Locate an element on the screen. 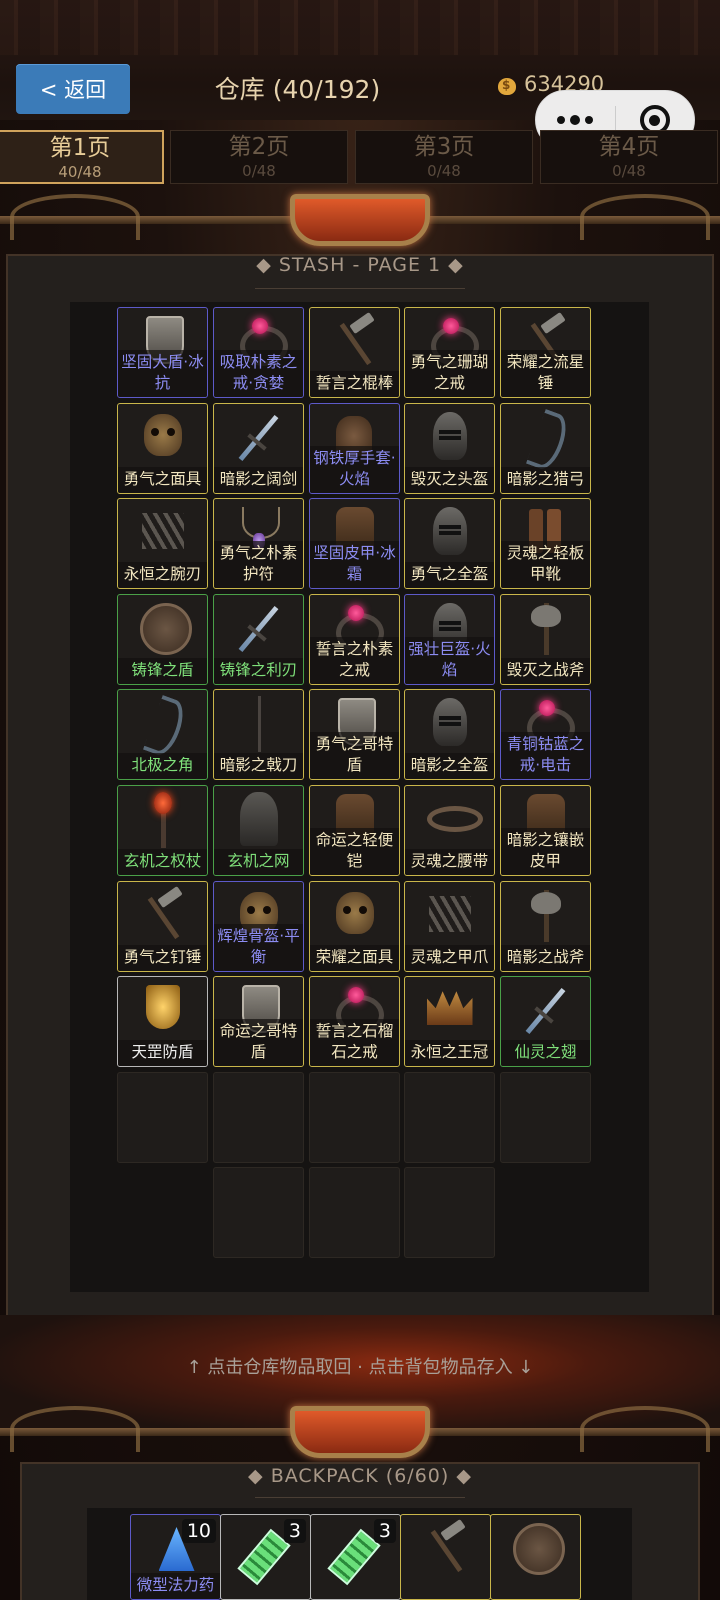 The image size is (720, 1600). stash-item-slot: 青铜钴蓝之戒·电击 is located at coordinates (545, 735).